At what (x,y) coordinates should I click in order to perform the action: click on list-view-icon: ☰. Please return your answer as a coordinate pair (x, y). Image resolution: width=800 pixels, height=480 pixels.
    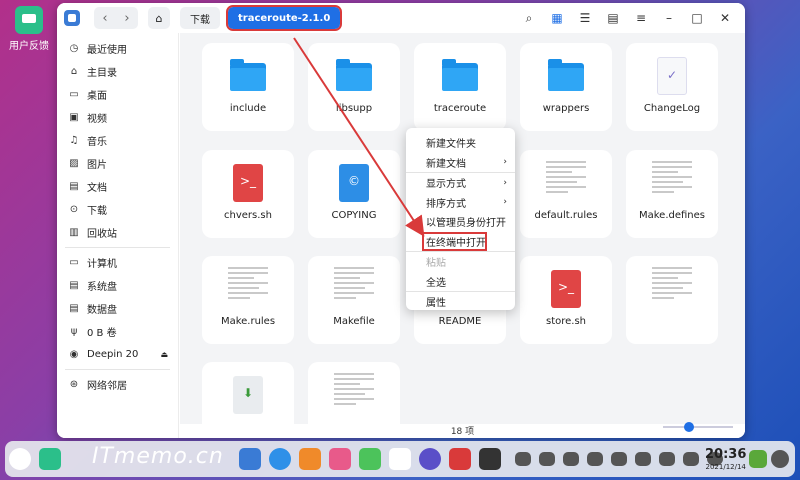
    Looking at the image, I should click on (585, 18).